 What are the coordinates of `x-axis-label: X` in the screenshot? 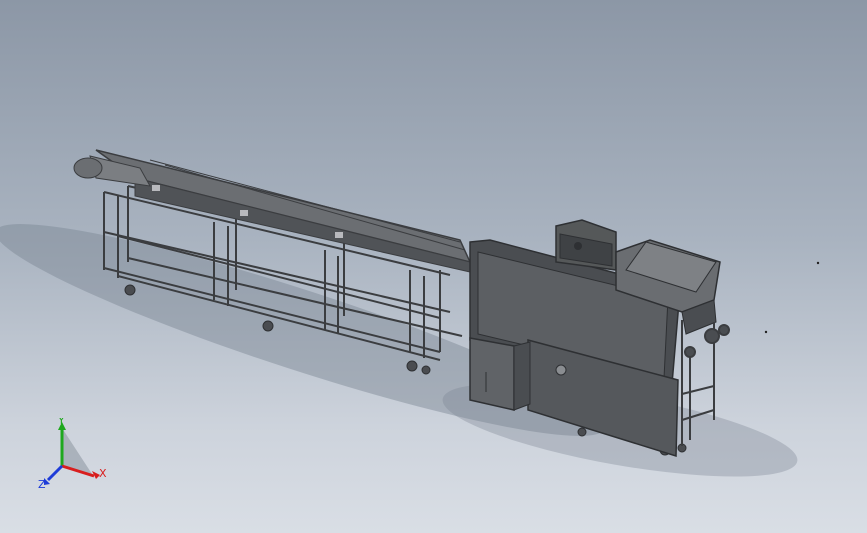 It's located at (103, 473).